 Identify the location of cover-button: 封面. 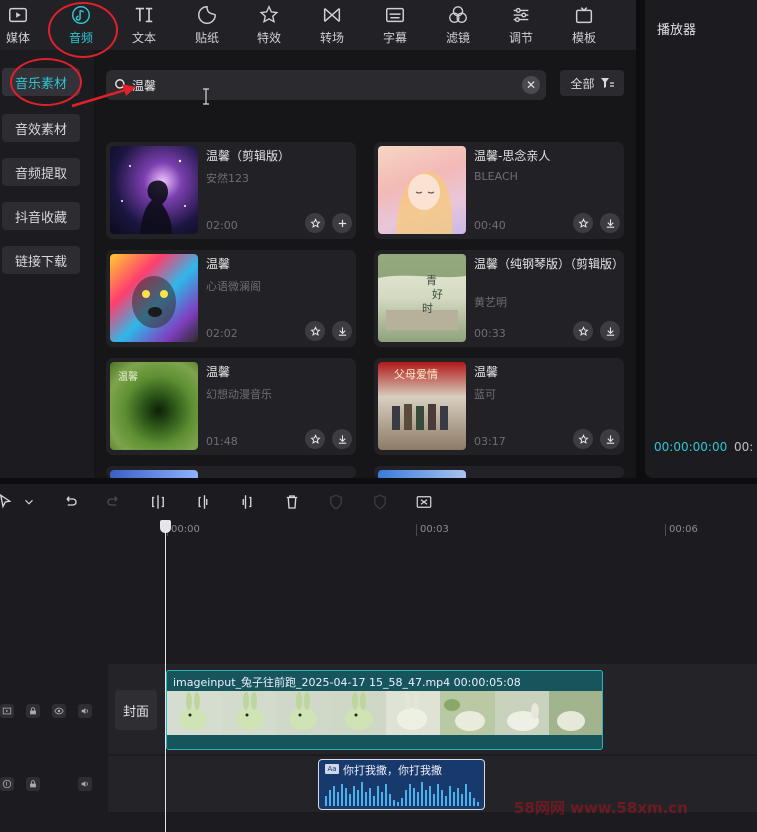
(136, 710).